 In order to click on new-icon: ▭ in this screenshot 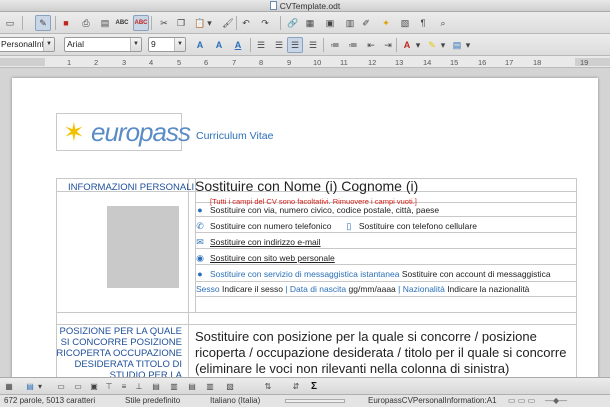, I will do `click(10, 23)`.